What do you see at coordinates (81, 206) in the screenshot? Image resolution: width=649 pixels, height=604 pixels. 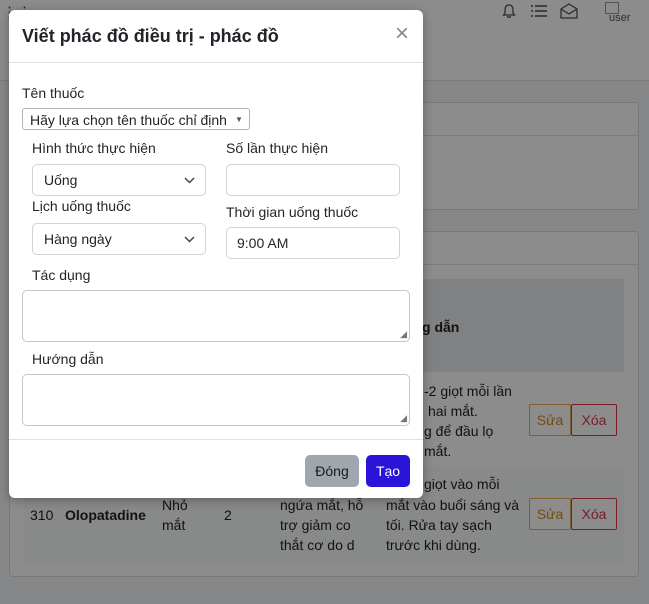 I see `schedule-label: Lịch uống thuốc` at bounding box center [81, 206].